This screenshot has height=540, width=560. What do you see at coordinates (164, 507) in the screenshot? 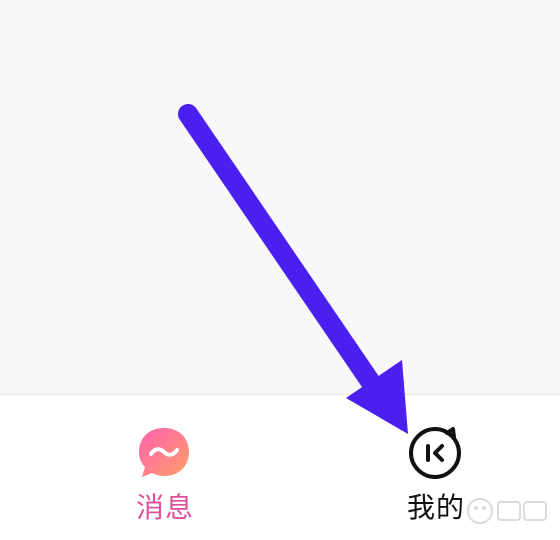
I see `tab-messages-label: 消息` at bounding box center [164, 507].